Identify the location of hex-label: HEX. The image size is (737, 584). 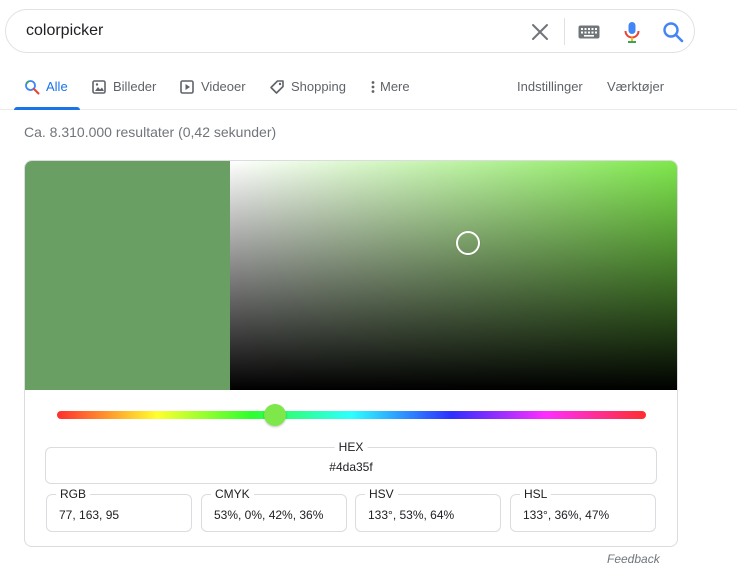
(351, 447).